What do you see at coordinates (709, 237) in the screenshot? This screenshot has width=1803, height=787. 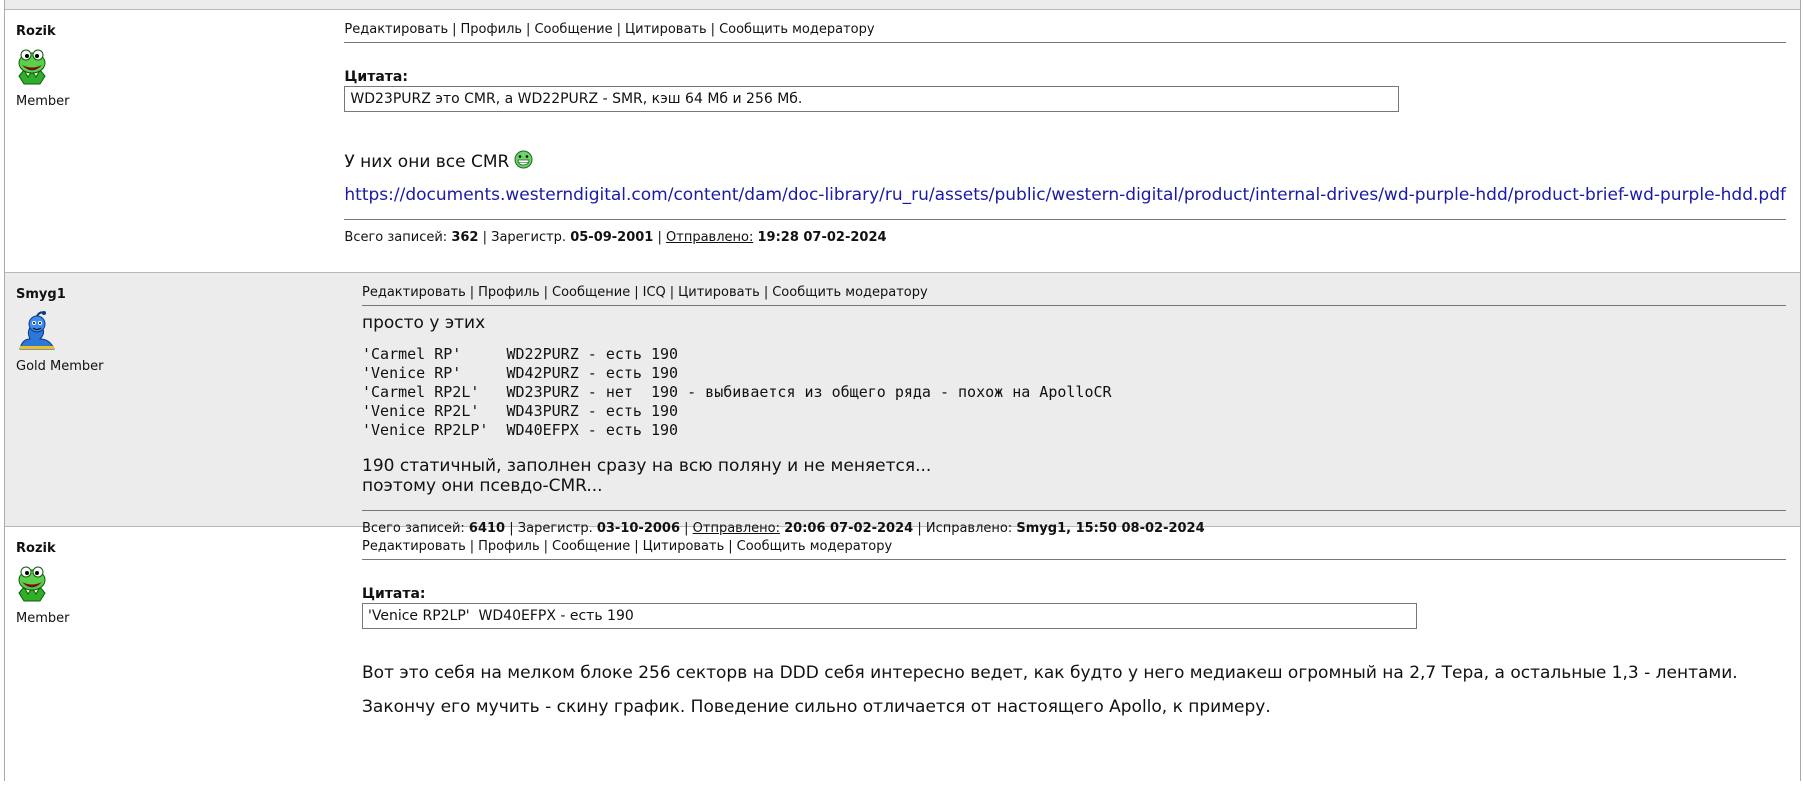 I see `sent-label: Отправлено:` at bounding box center [709, 237].